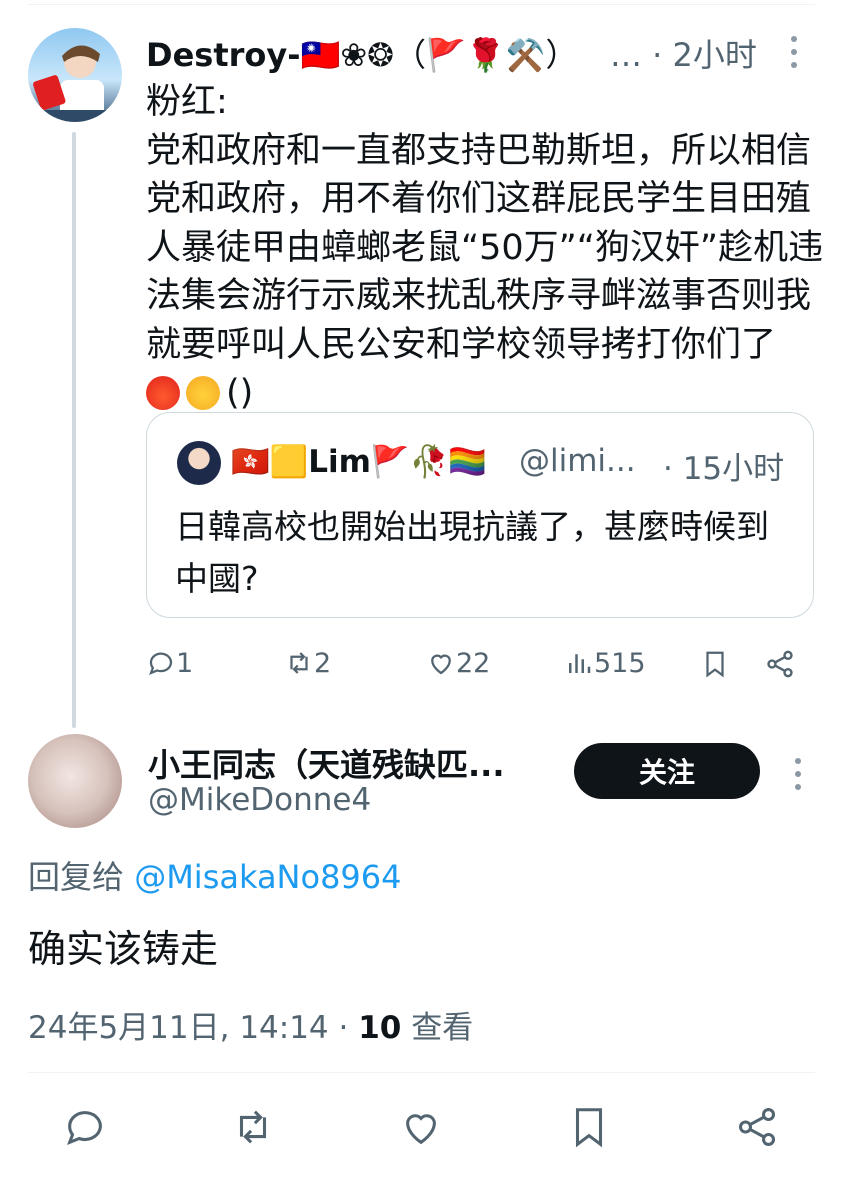  What do you see at coordinates (421, 1072) in the screenshot?
I see `action-bar-divider` at bounding box center [421, 1072].